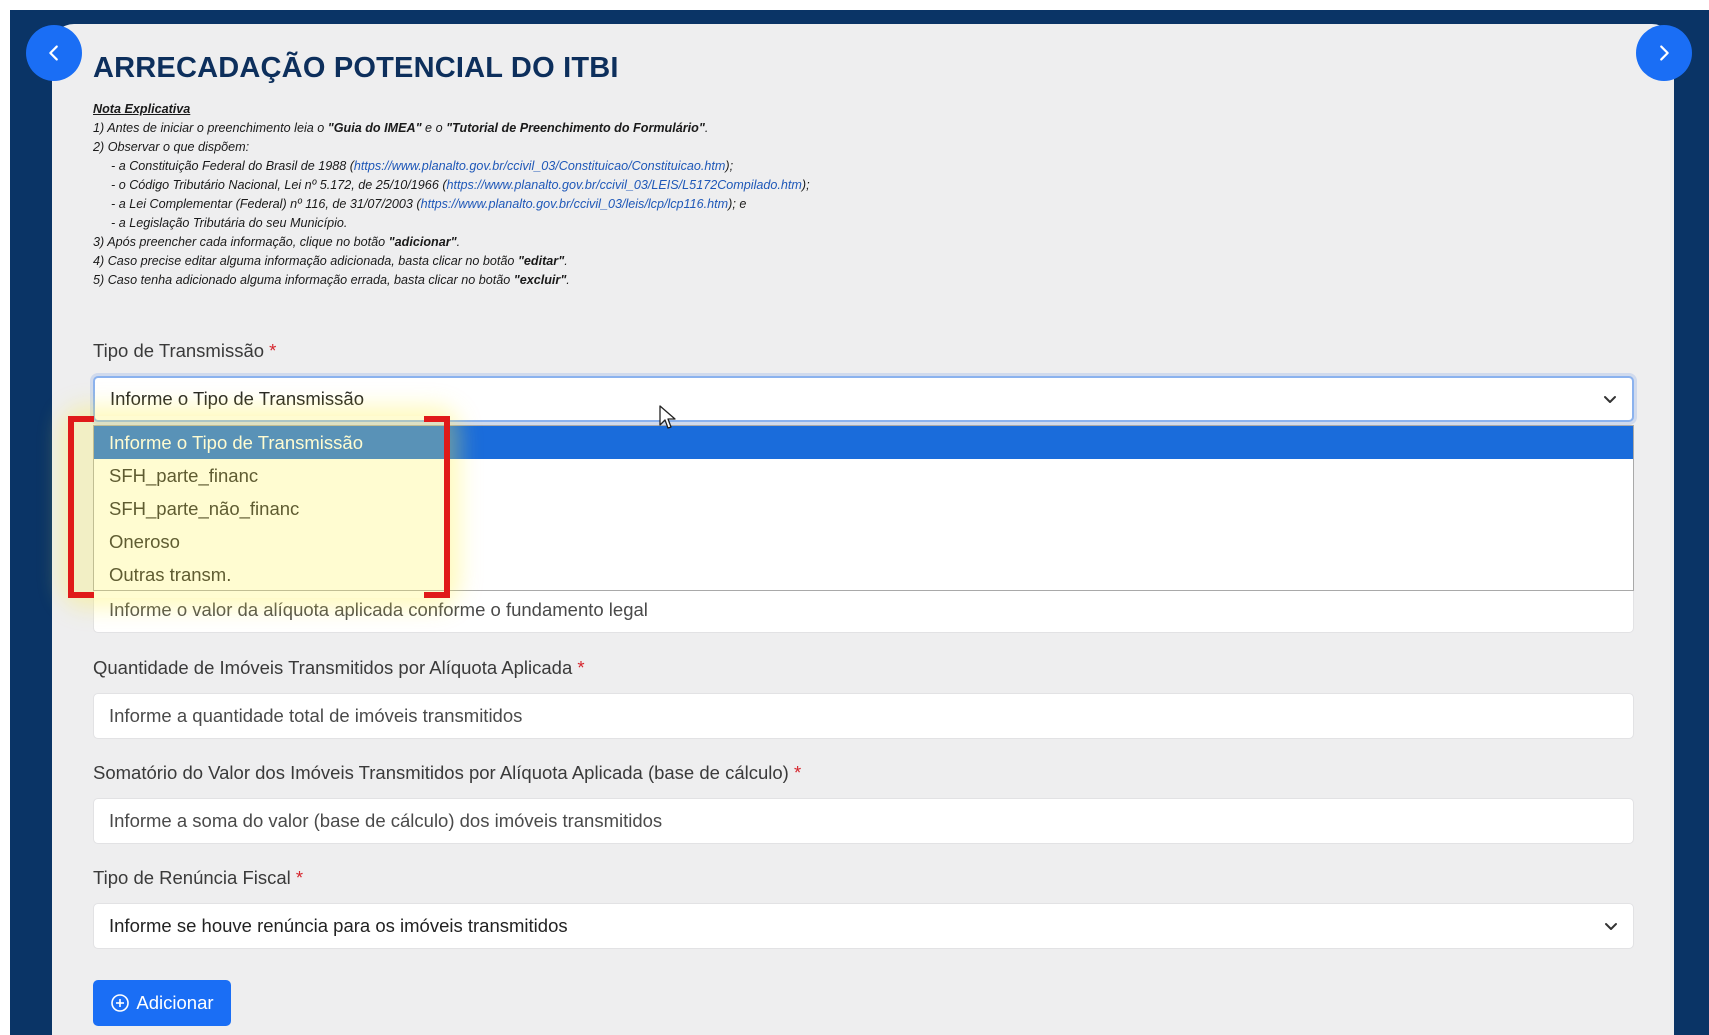  I want to click on previous-button, so click(54, 53).